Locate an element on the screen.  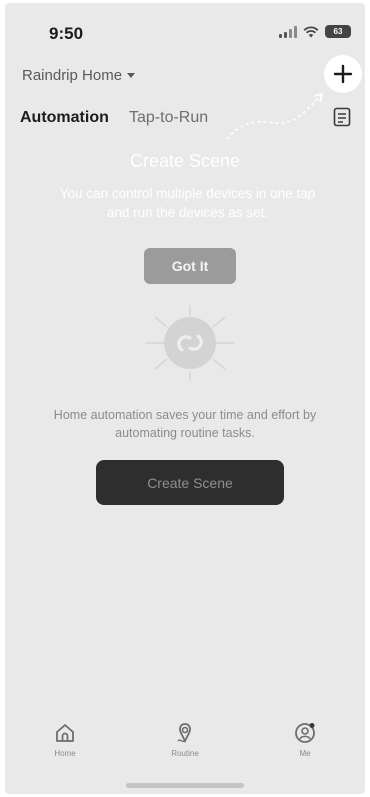
cellular-signal-icon is located at coordinates (288, 31).